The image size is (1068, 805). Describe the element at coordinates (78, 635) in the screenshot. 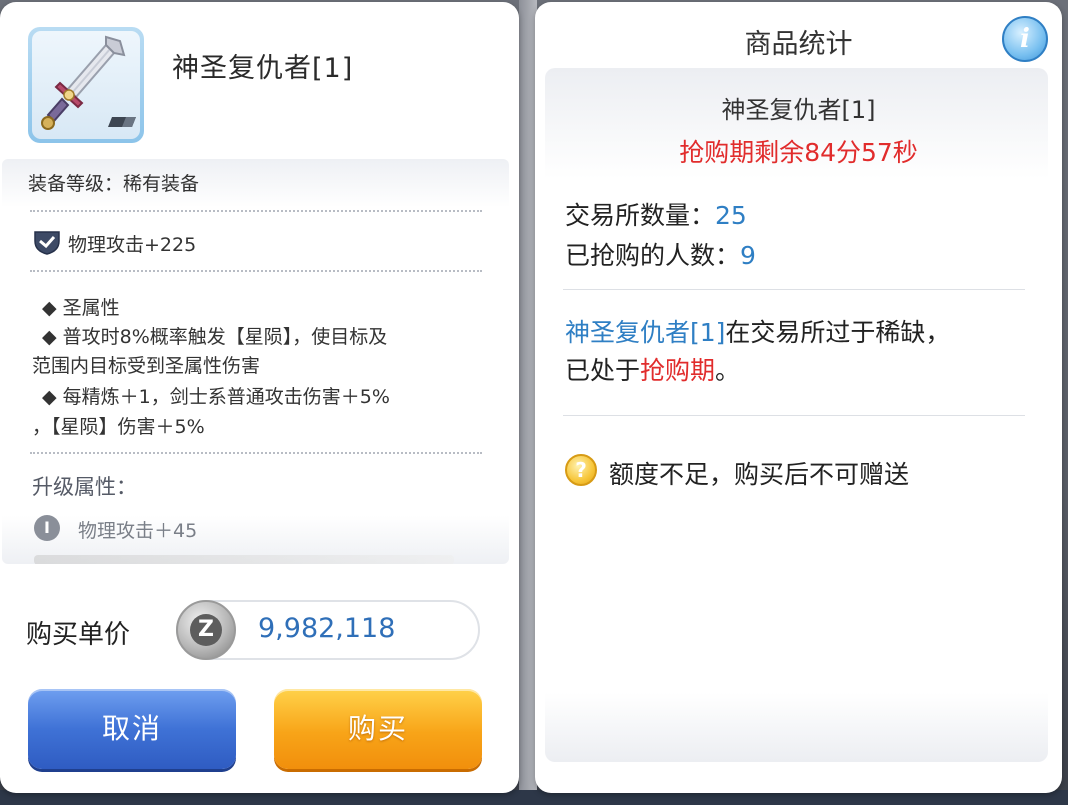

I see `price-label: 购买单价` at that location.